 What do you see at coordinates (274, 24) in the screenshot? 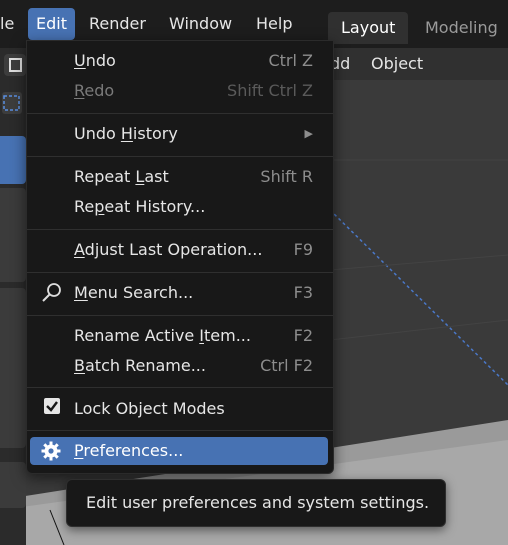
I see `menu-help: Help` at bounding box center [274, 24].